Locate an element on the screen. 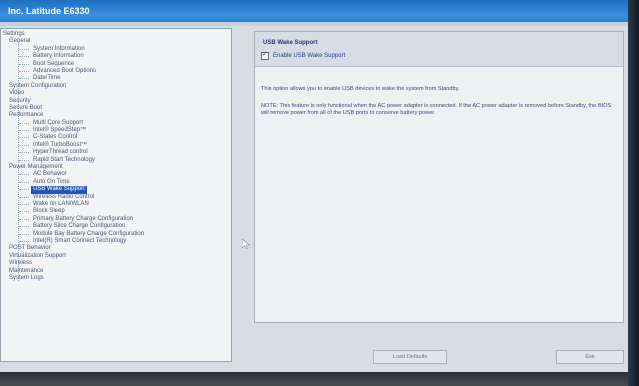 This screenshot has height=386, width=639. tree-item: Rapid Start Technology is located at coordinates (116, 160).